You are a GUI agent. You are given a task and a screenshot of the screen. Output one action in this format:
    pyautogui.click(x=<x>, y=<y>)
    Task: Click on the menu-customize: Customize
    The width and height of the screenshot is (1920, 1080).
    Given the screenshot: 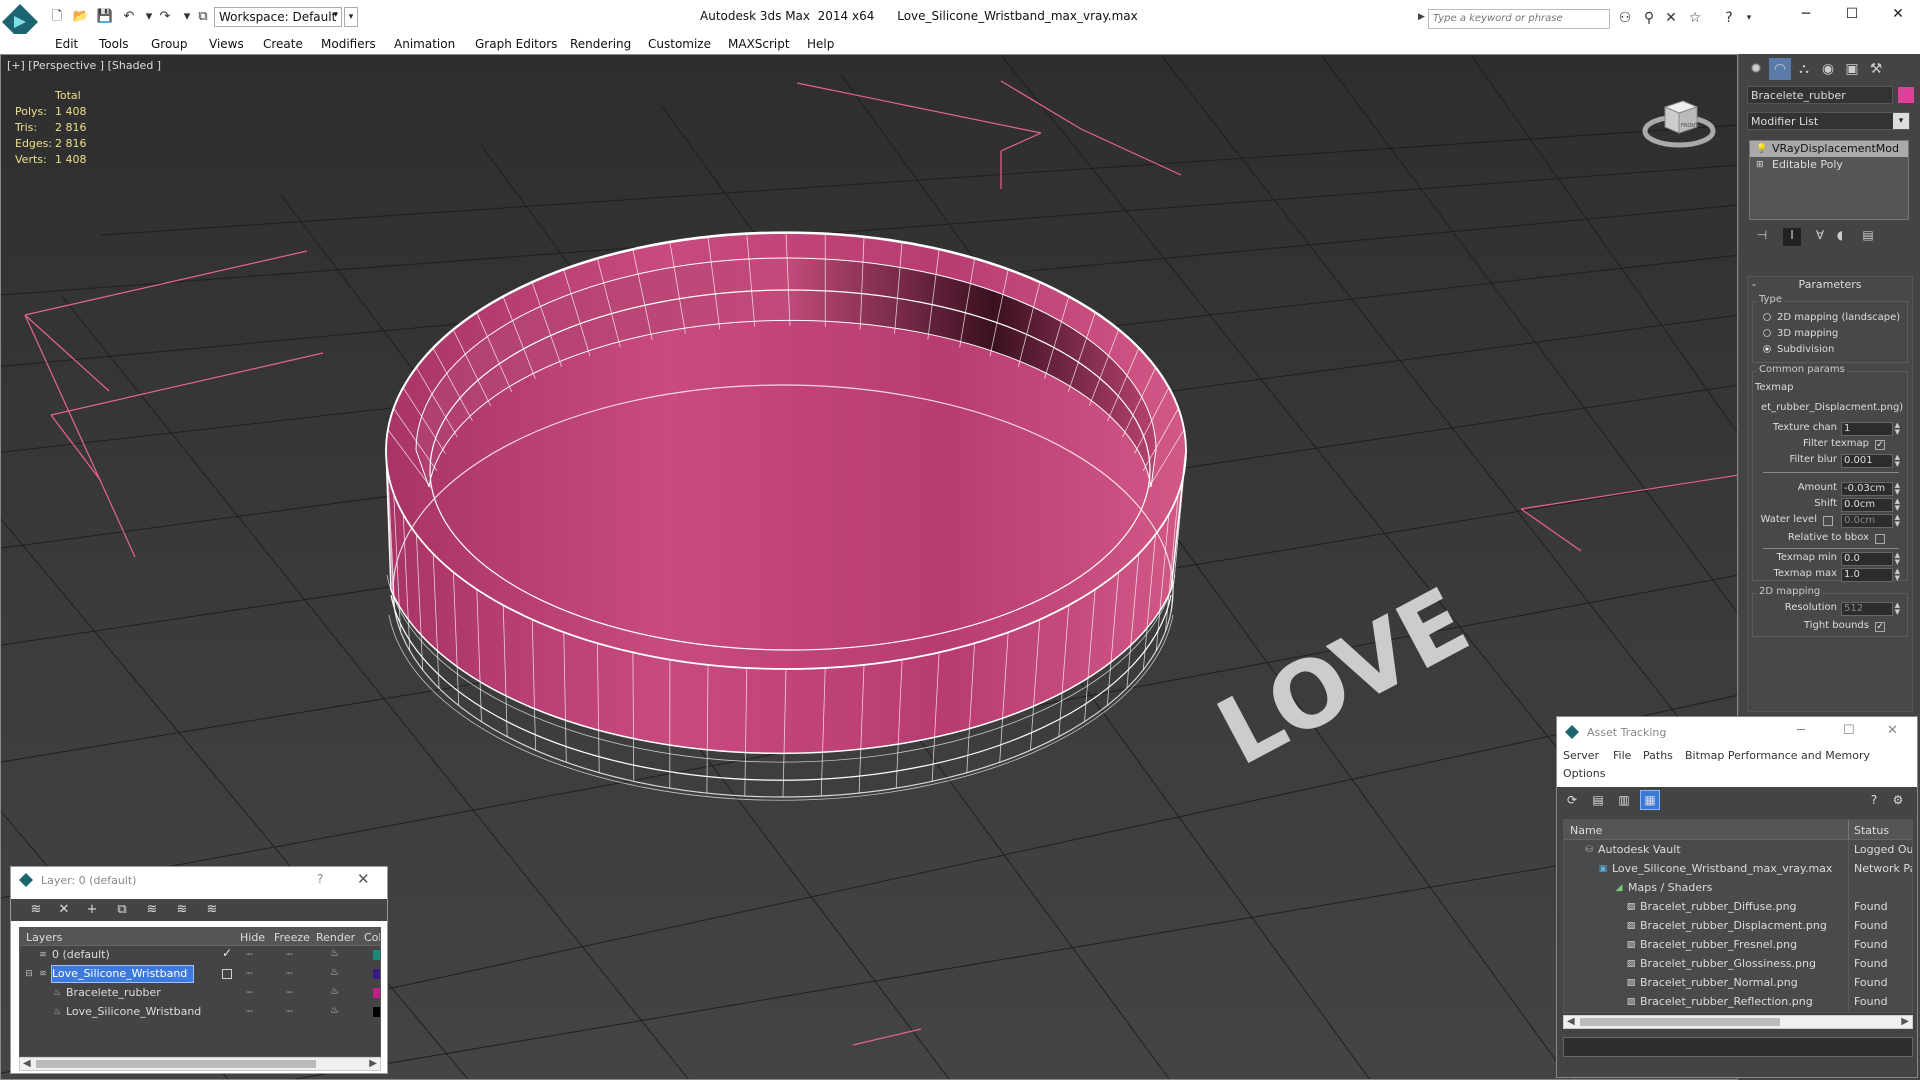 What is the action you would take?
    pyautogui.click(x=679, y=44)
    